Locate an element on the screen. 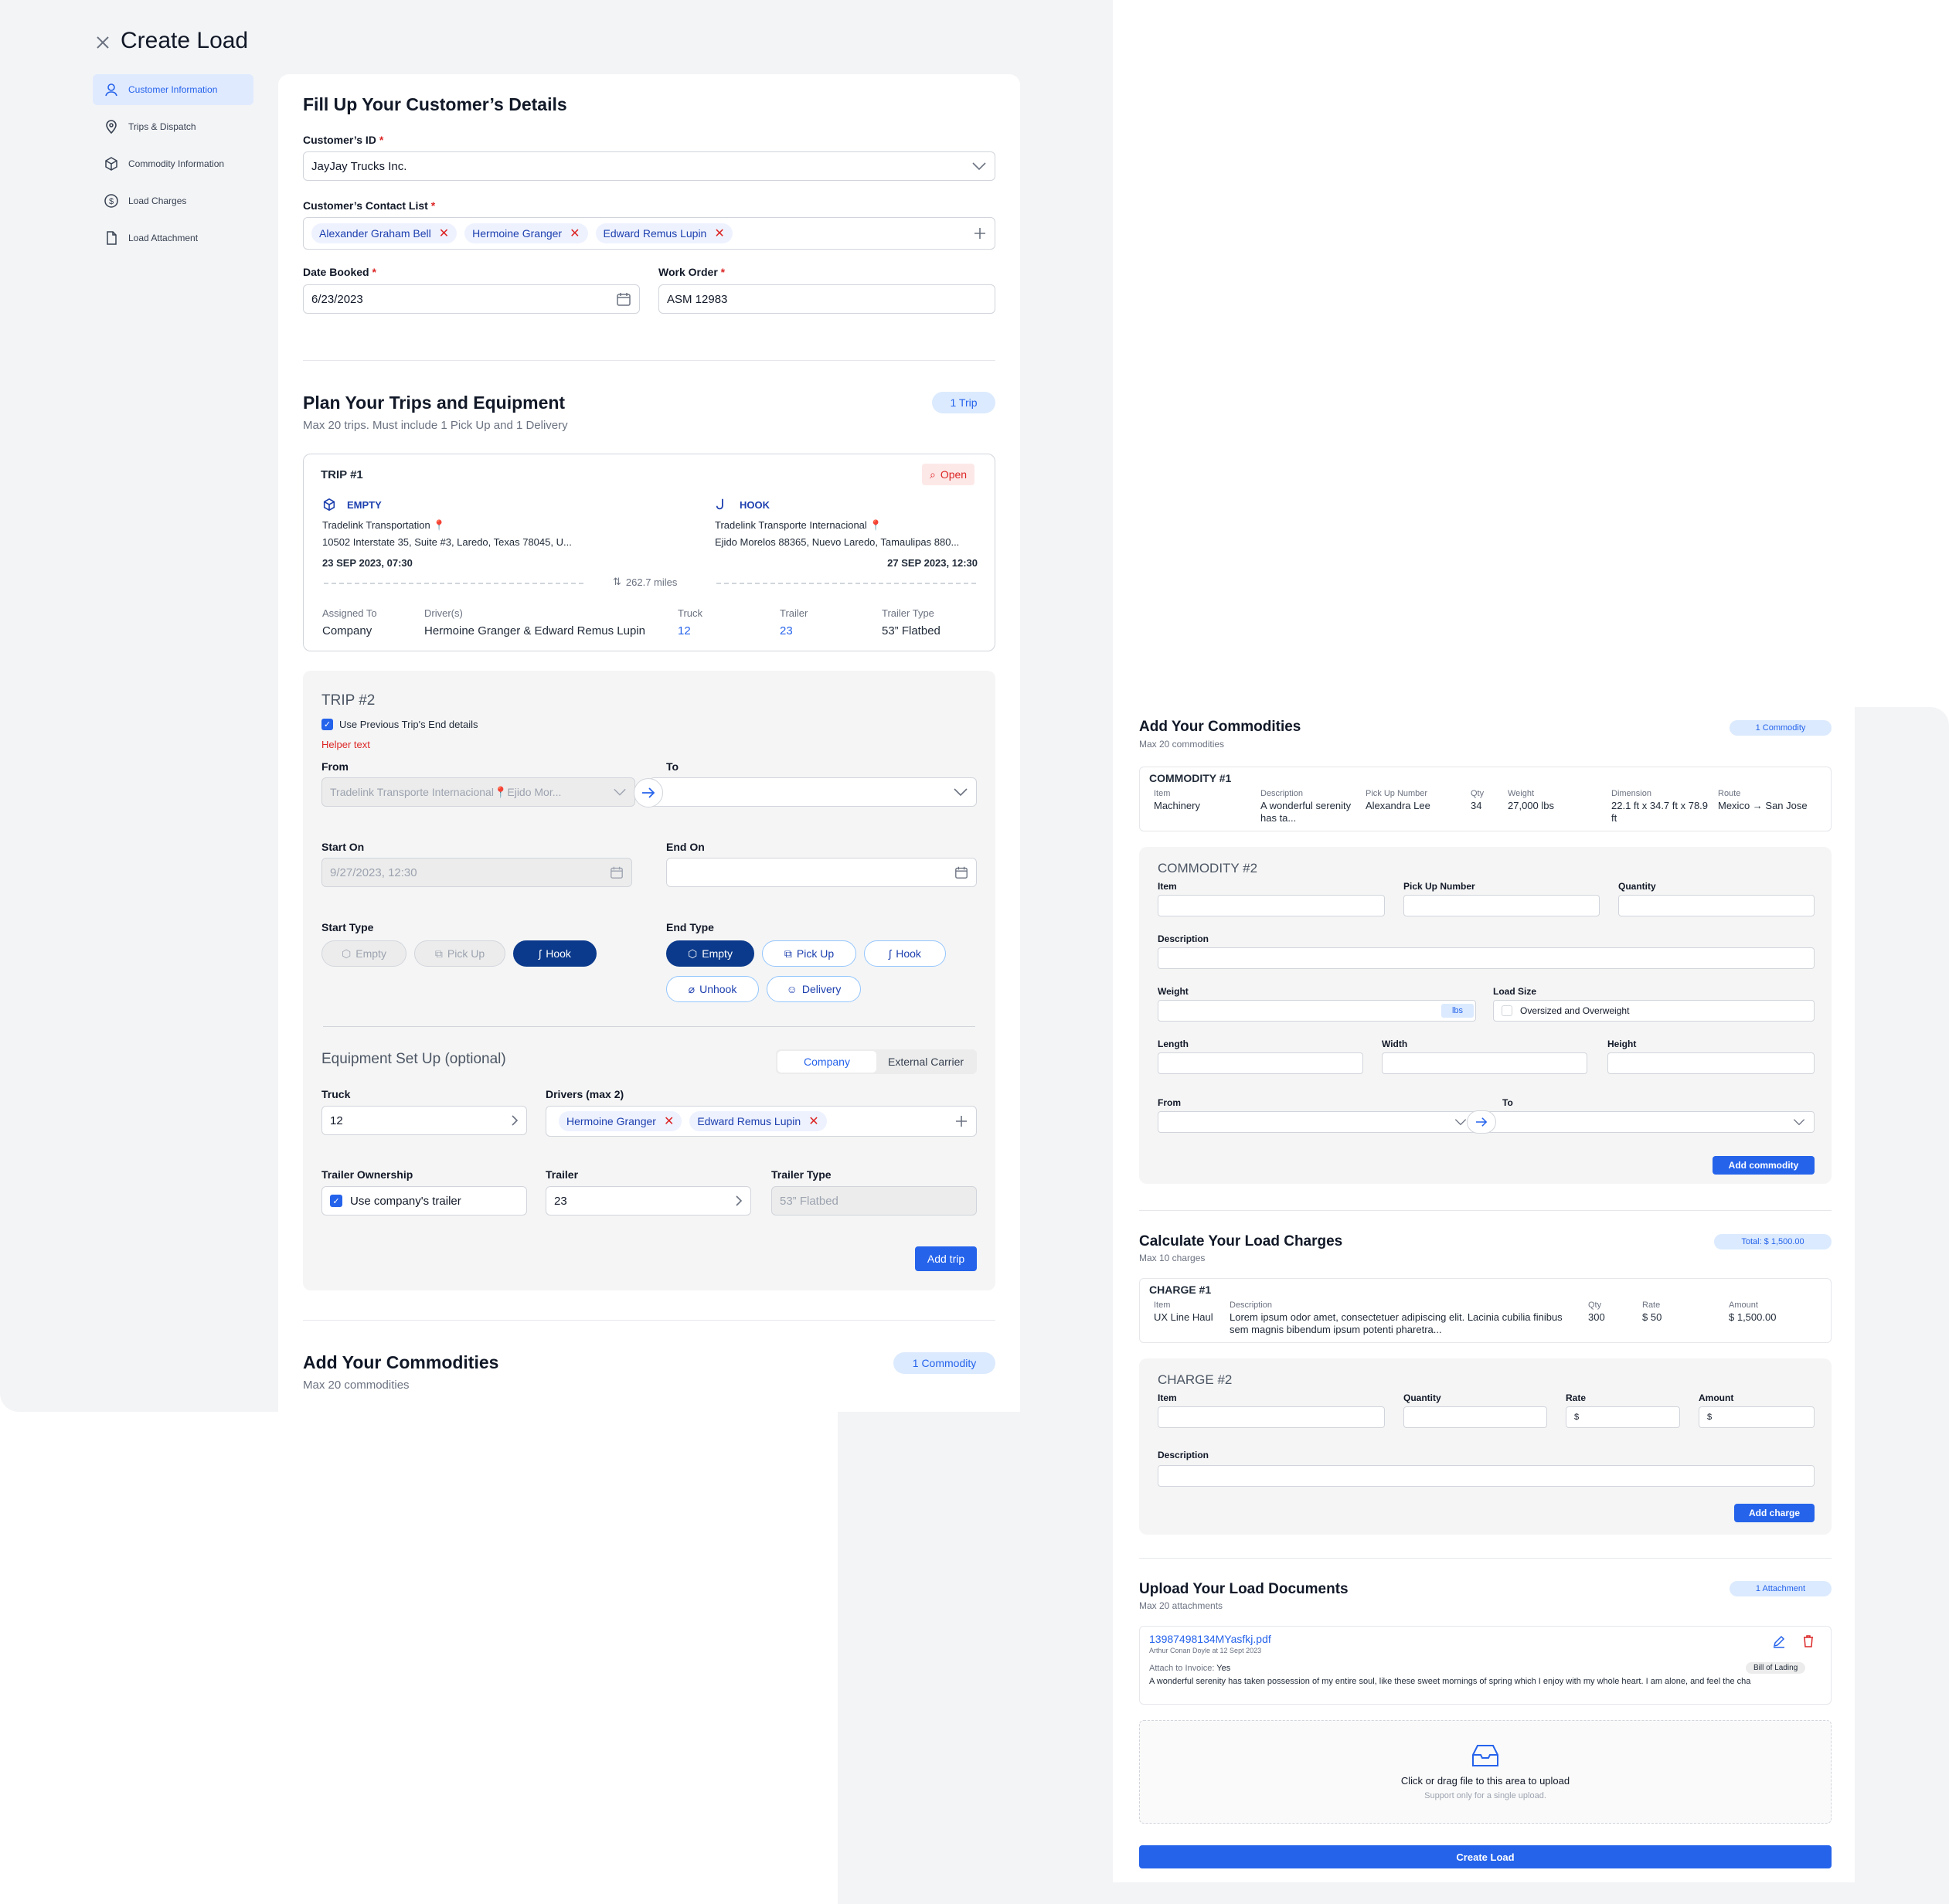 Image resolution: width=1949 pixels, height=1904 pixels. end-type-unhook: ⌀ Unhook is located at coordinates (712, 989).